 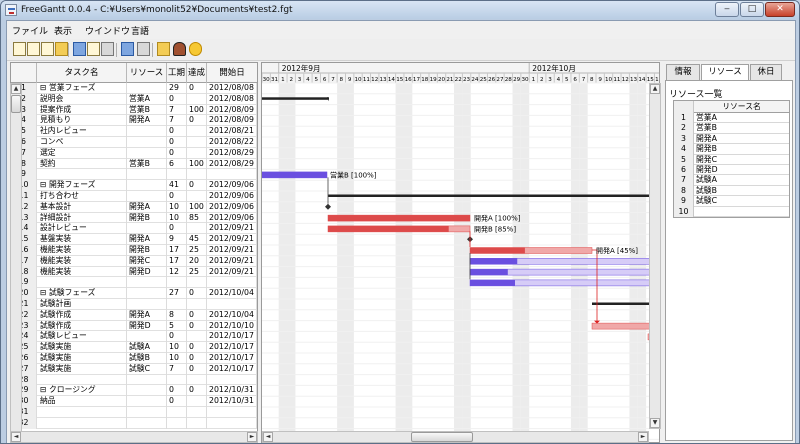 What do you see at coordinates (177, 272) in the screenshot?
I see `task-duration: 12` at bounding box center [177, 272].